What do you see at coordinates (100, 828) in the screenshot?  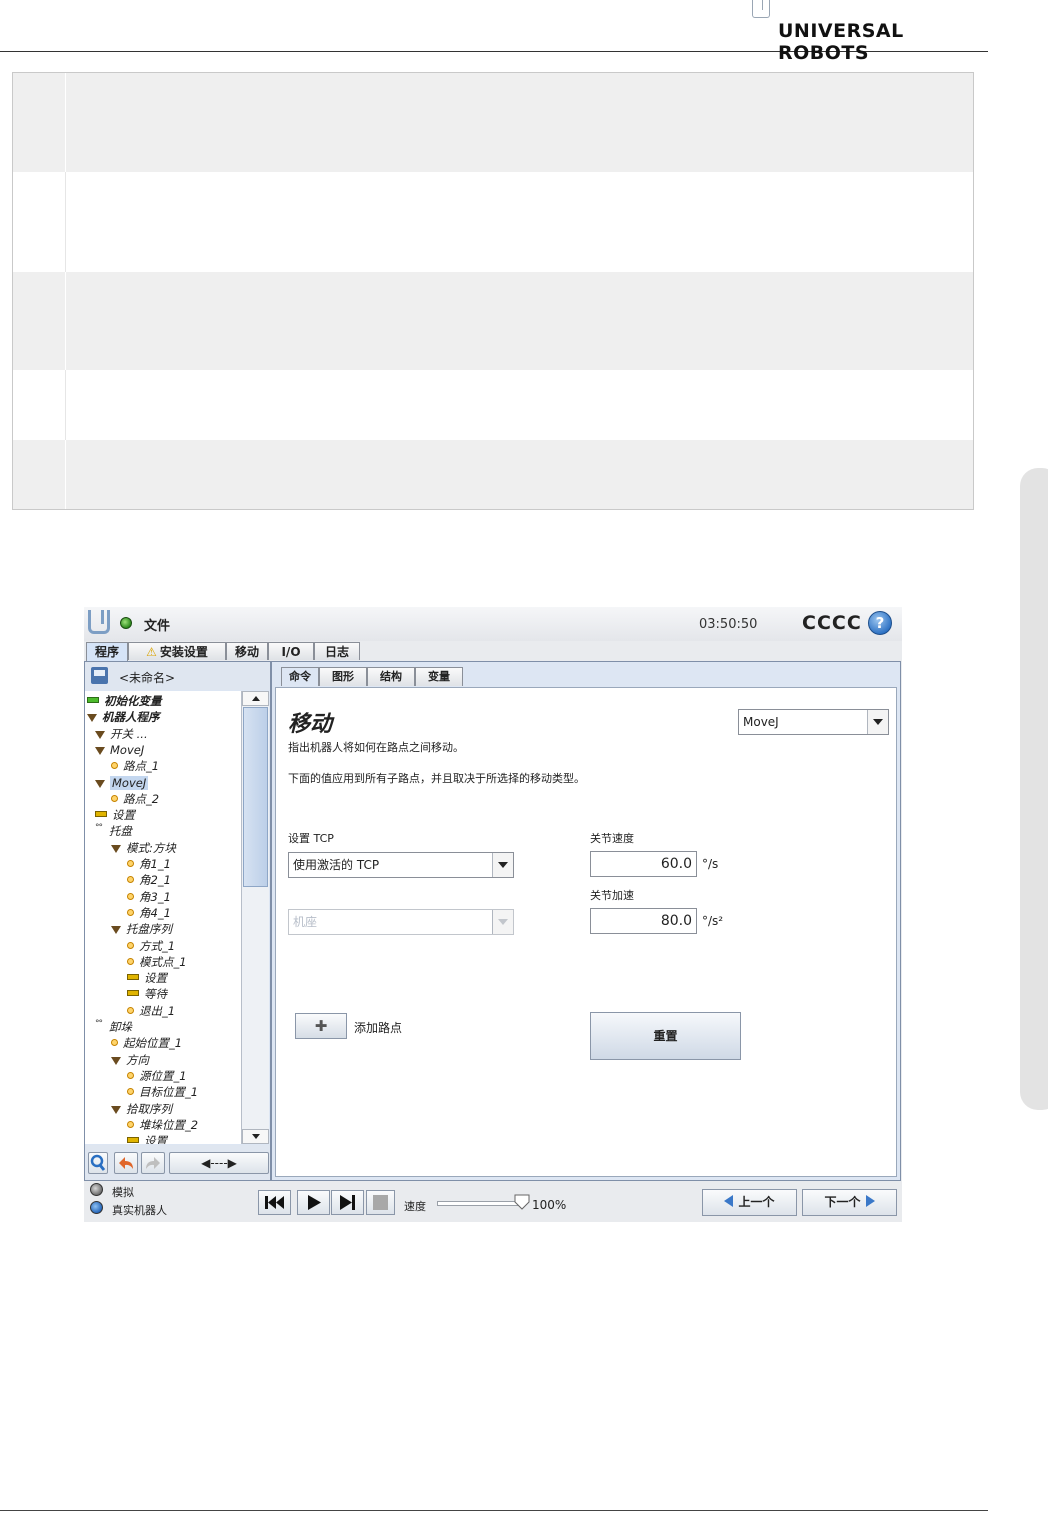 I see `pallet-icon` at bounding box center [100, 828].